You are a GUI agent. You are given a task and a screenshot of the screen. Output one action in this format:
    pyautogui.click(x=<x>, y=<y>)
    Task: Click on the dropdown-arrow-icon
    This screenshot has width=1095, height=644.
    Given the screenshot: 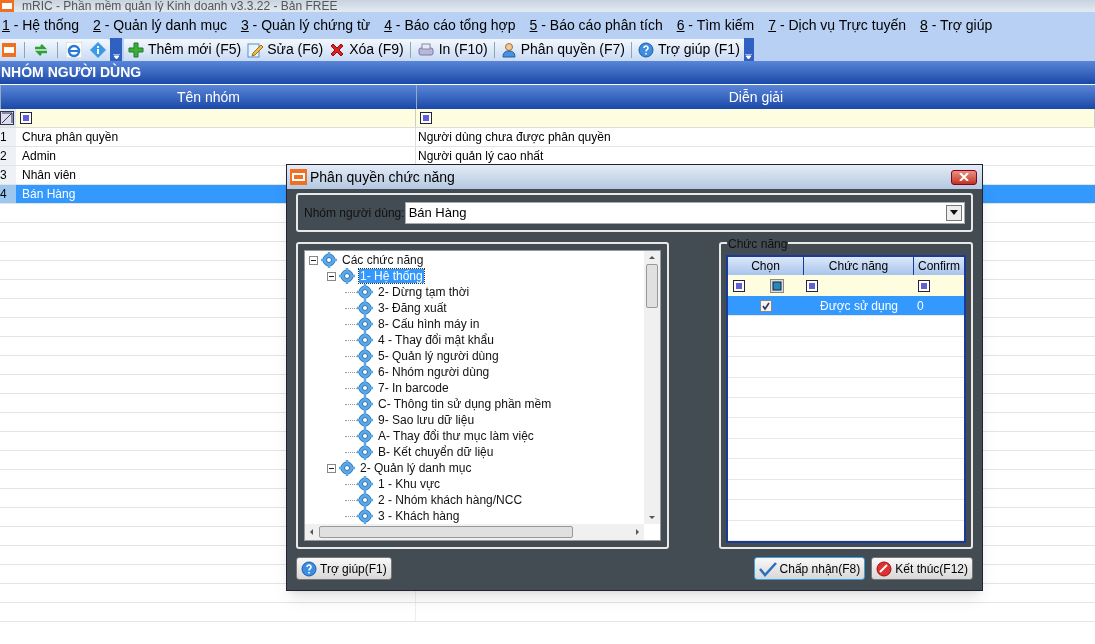 What is the action you would take?
    pyautogui.click(x=954, y=212)
    